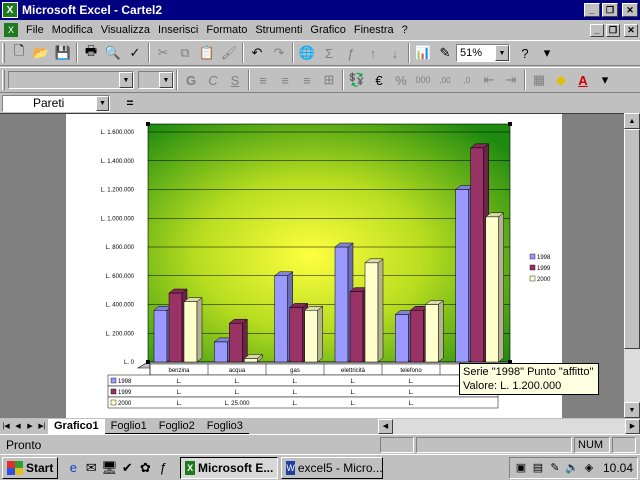  I want to click on format-painter-icon: 🖌, so click(229, 53).